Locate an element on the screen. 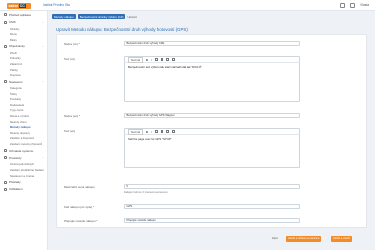  code-label: Kód nákupu pro výdej * is located at coordinates (79, 207).